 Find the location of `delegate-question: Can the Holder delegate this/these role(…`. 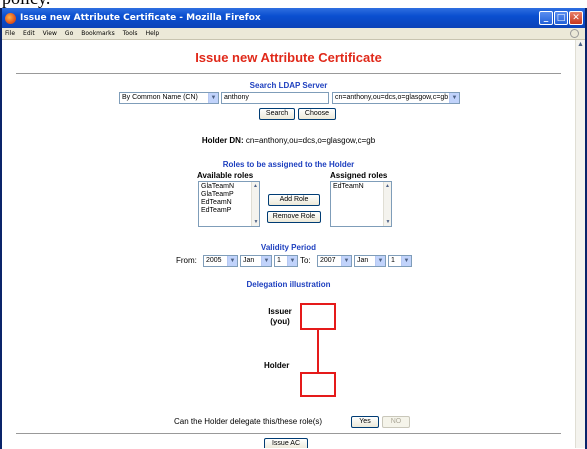

delegate-question: Can the Holder delegate this/these role(… is located at coordinates (248, 421).